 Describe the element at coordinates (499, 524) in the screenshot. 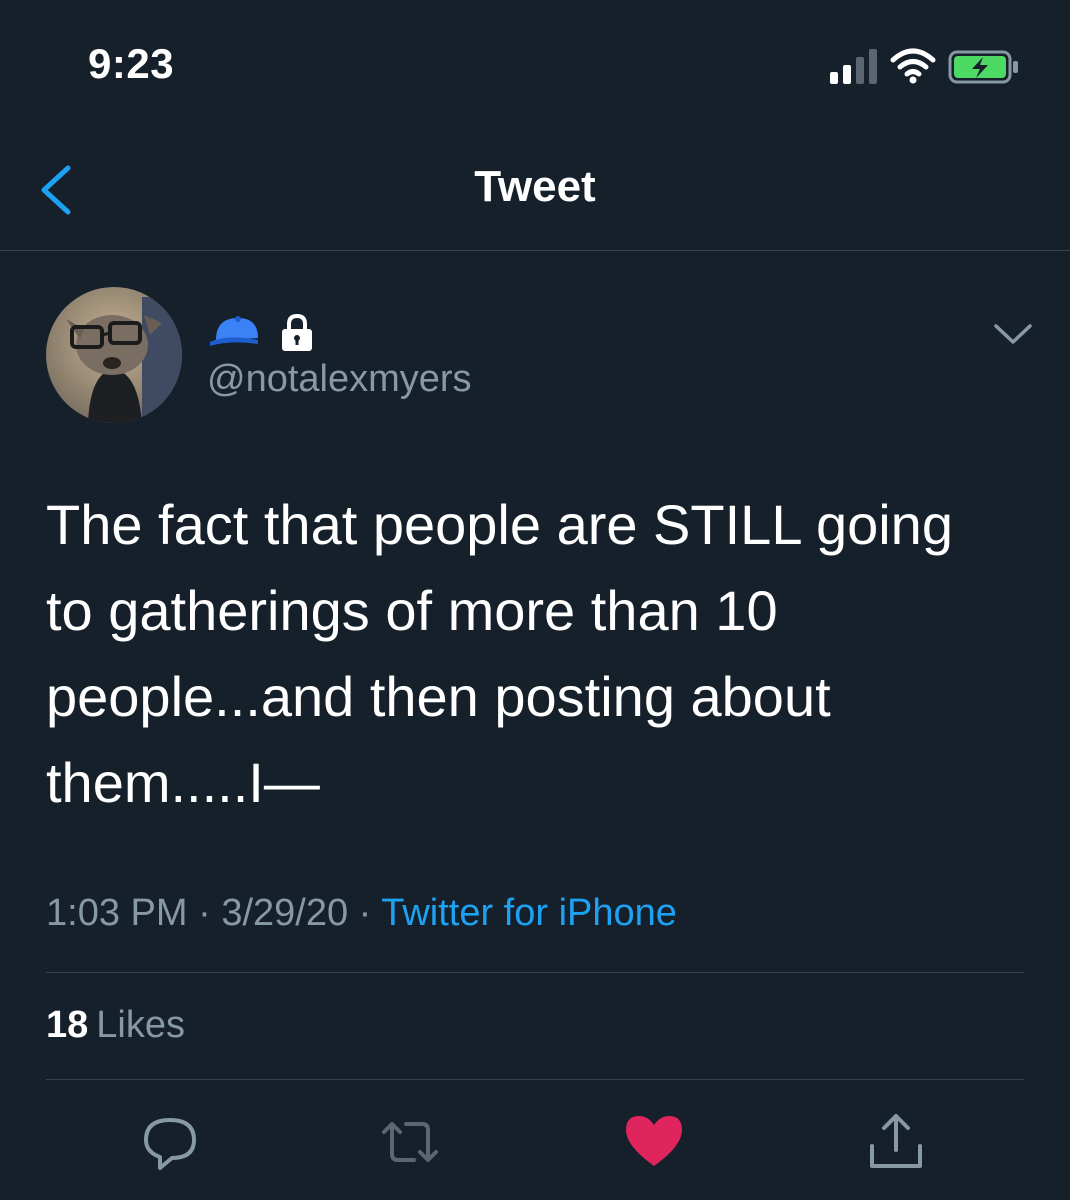

I see `tweet-text-line: The fact that people are STILL going` at that location.